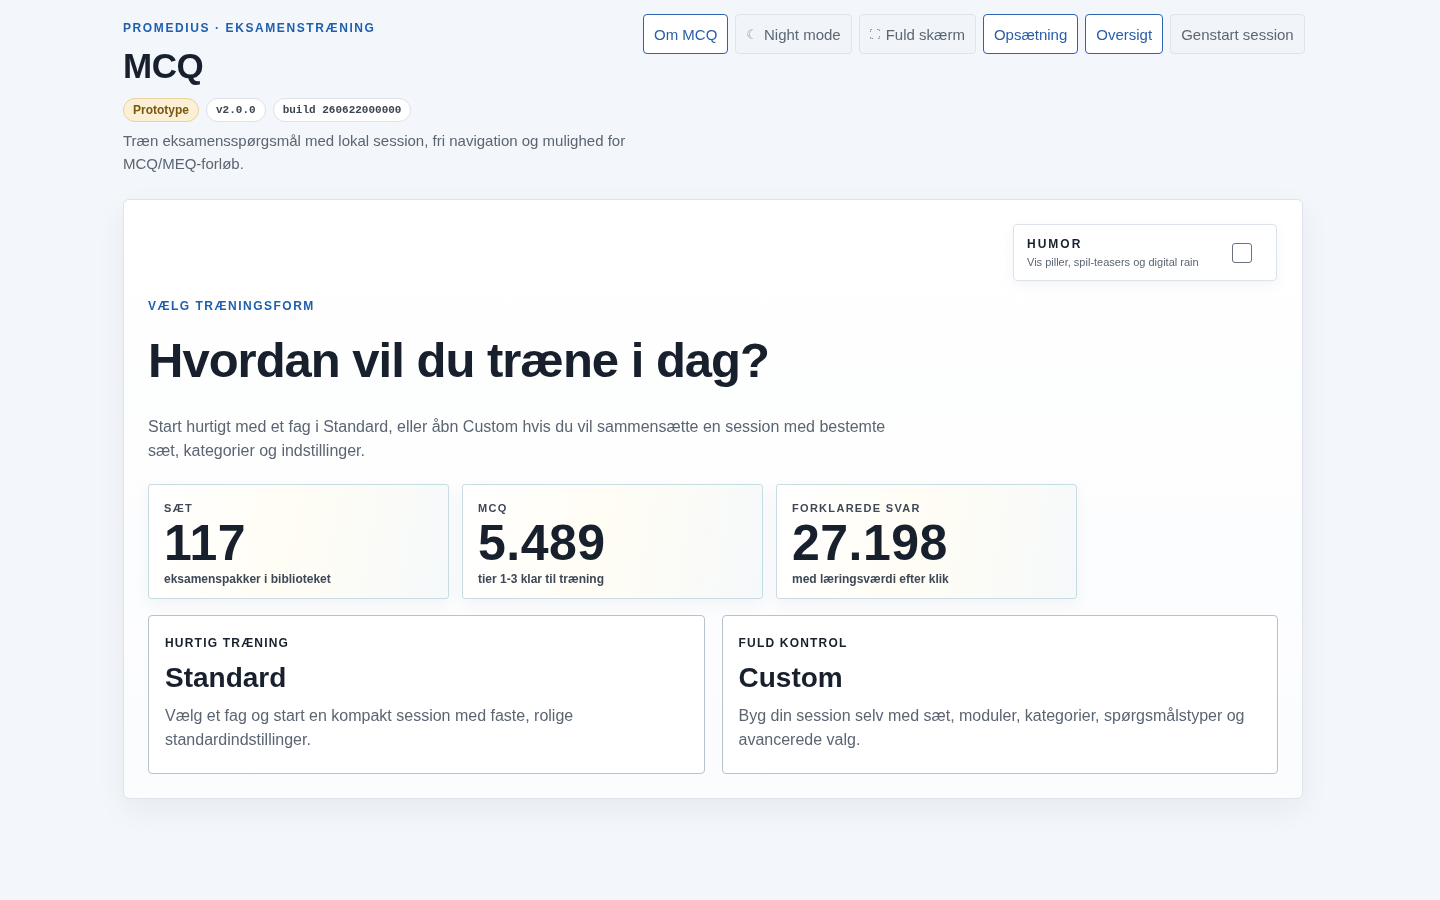 The image size is (1440, 900). I want to click on fullscreen-icon, so click(874, 34).